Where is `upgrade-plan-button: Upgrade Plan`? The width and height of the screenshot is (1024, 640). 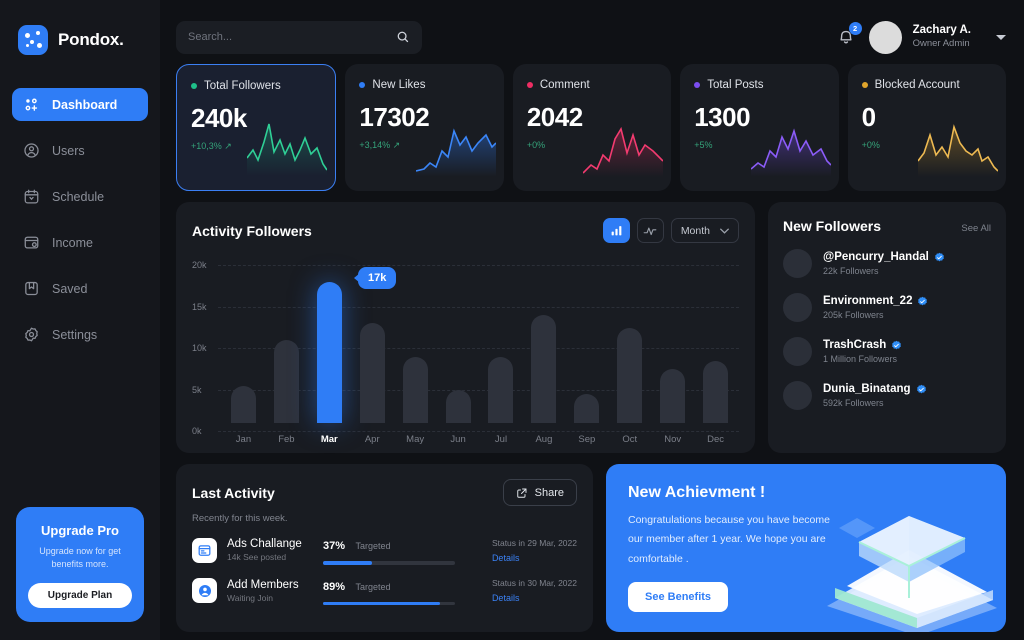 upgrade-plan-button: Upgrade Plan is located at coordinates (80, 595).